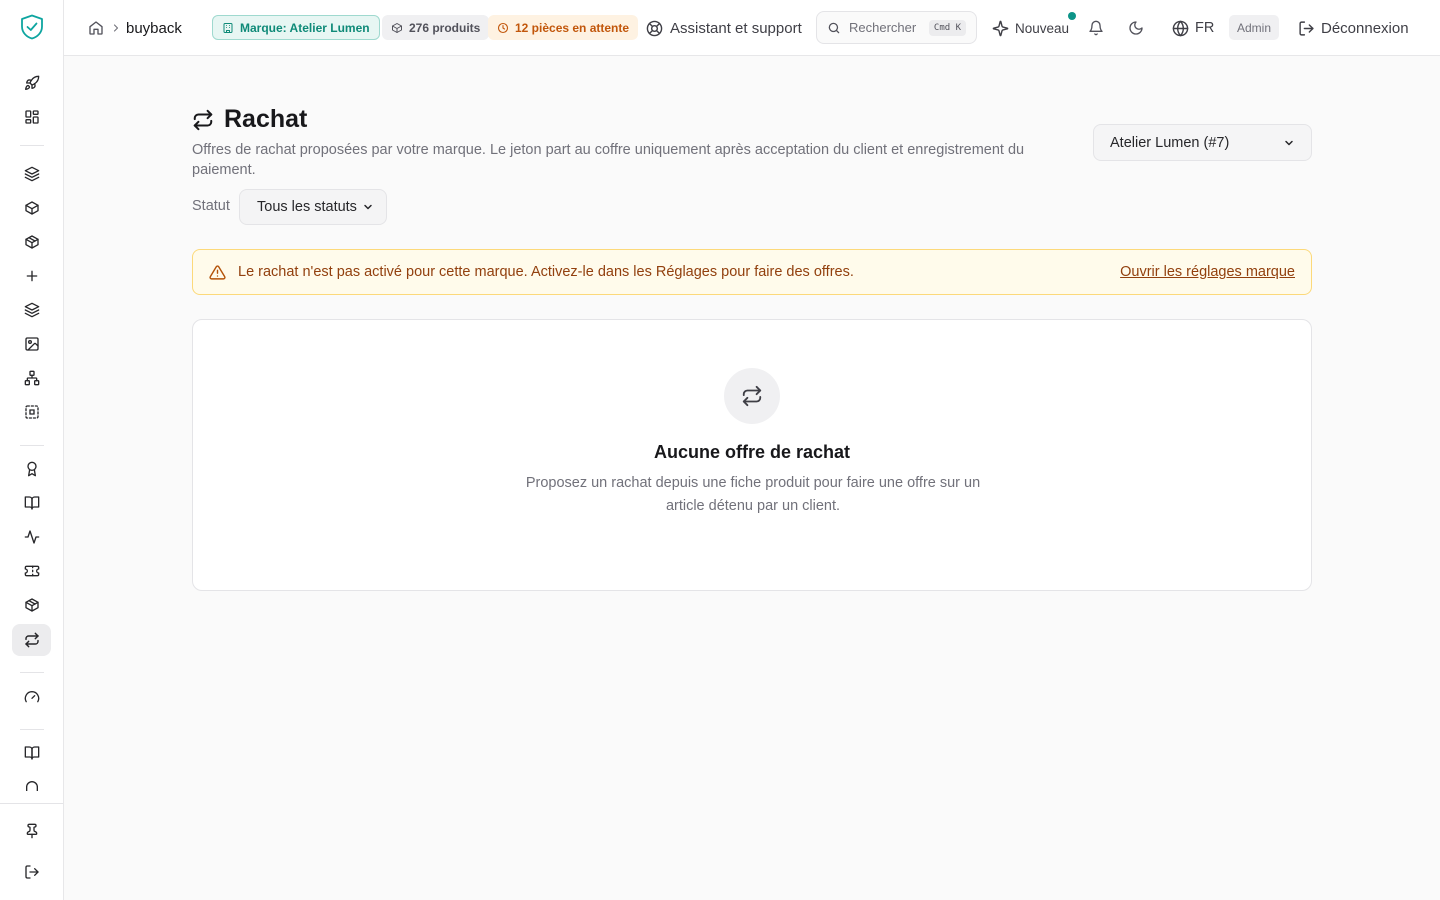 This screenshot has height=900, width=1440. What do you see at coordinates (1000, 28) in the screenshot?
I see `sparkles-icon` at bounding box center [1000, 28].